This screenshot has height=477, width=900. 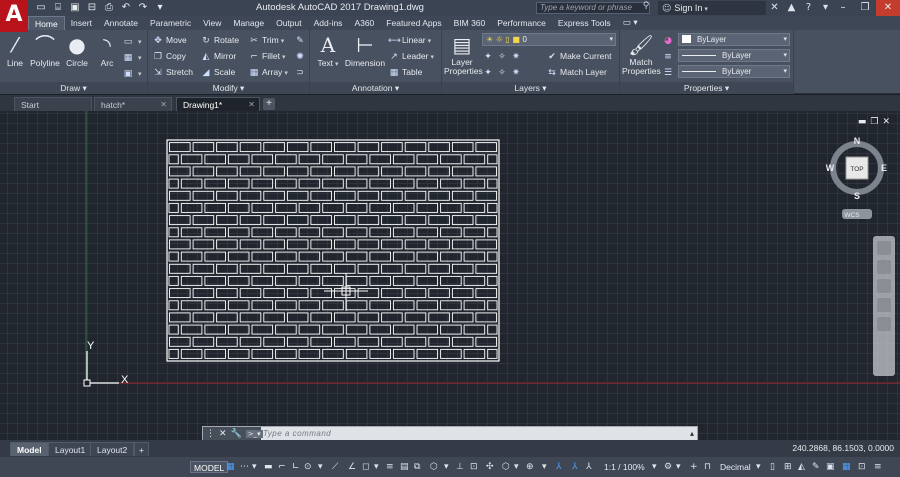 What do you see at coordinates (352, 467) in the screenshot?
I see `object-snap-tracking-icon: ∠` at bounding box center [352, 467].